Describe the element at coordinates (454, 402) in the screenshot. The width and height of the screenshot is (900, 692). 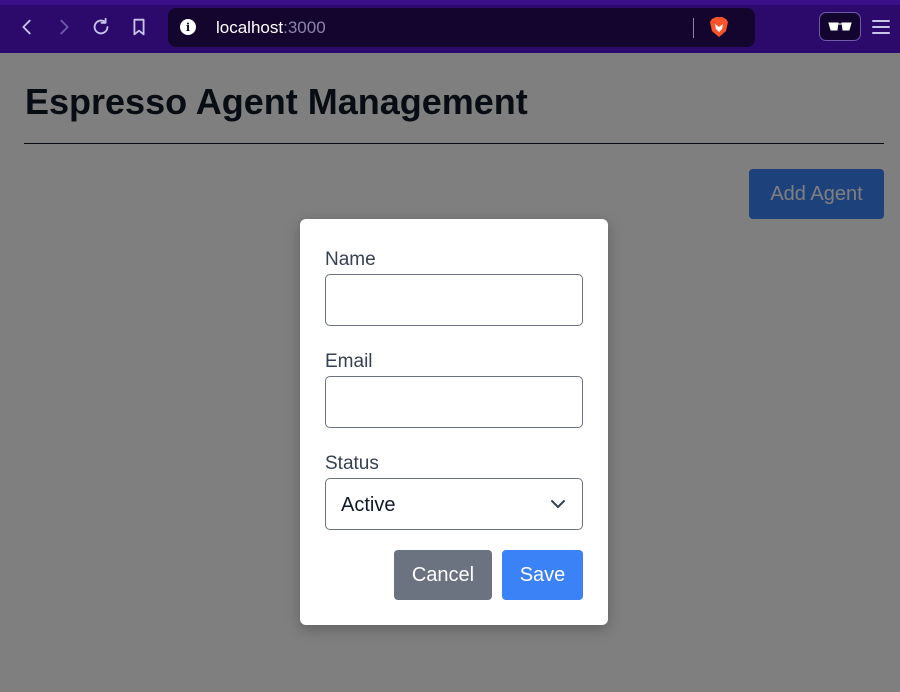
I see `email-input` at that location.